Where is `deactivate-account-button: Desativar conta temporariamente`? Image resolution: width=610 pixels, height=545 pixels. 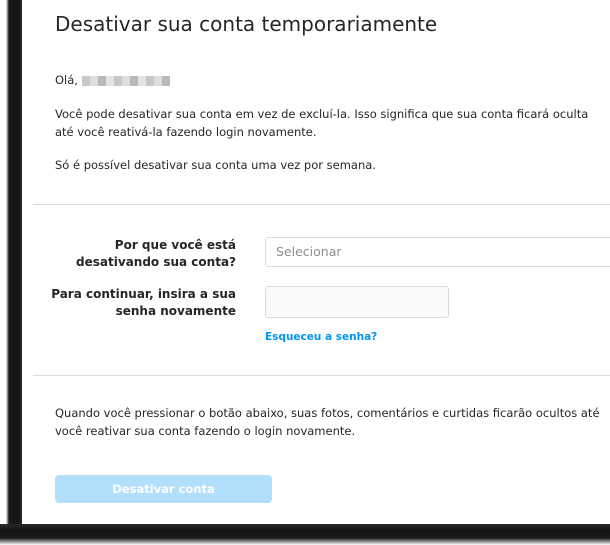 deactivate-account-button: Desativar conta temporariamente is located at coordinates (163, 499).